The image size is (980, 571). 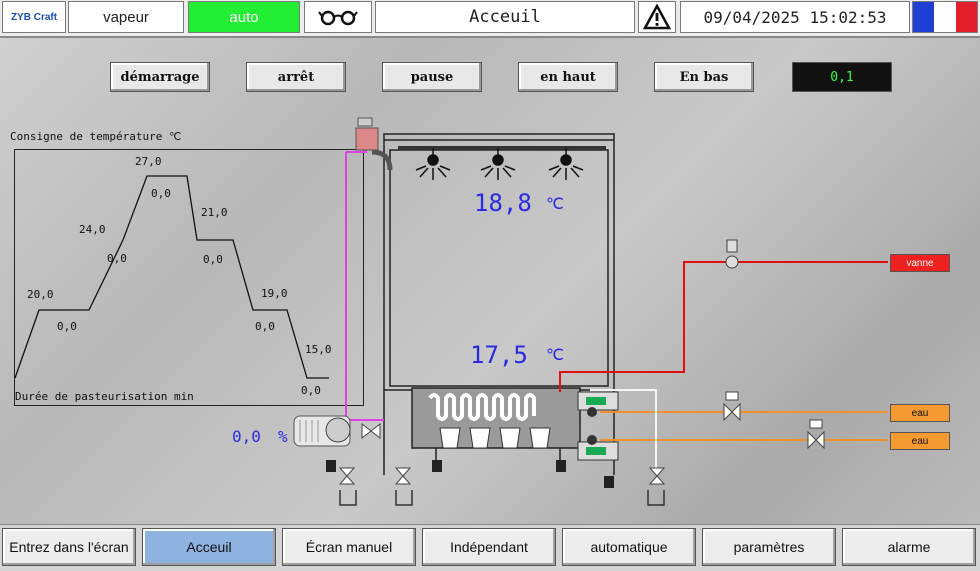 I want to click on nav-manual-screen: Écran manuel, so click(x=349, y=547).